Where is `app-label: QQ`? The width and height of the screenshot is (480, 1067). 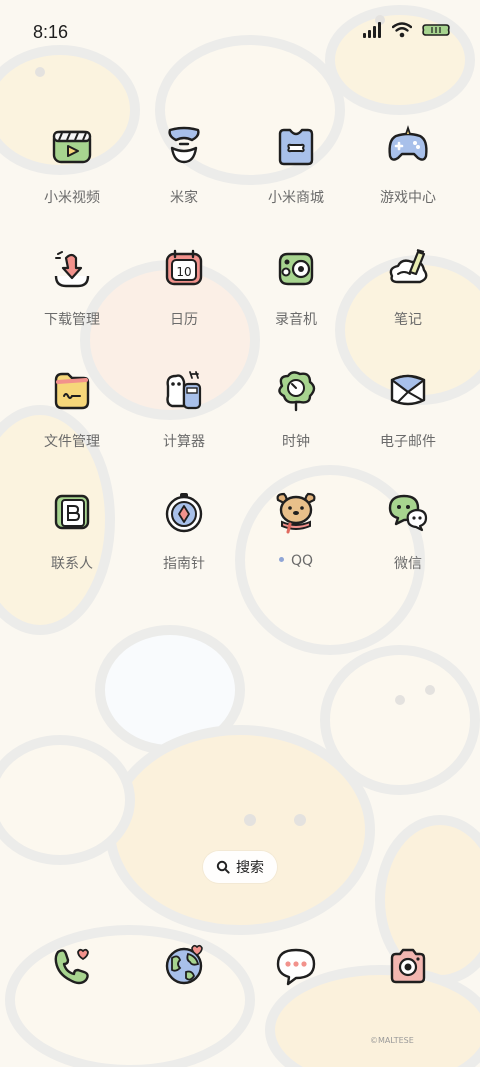 app-label: QQ is located at coordinates (296, 561).